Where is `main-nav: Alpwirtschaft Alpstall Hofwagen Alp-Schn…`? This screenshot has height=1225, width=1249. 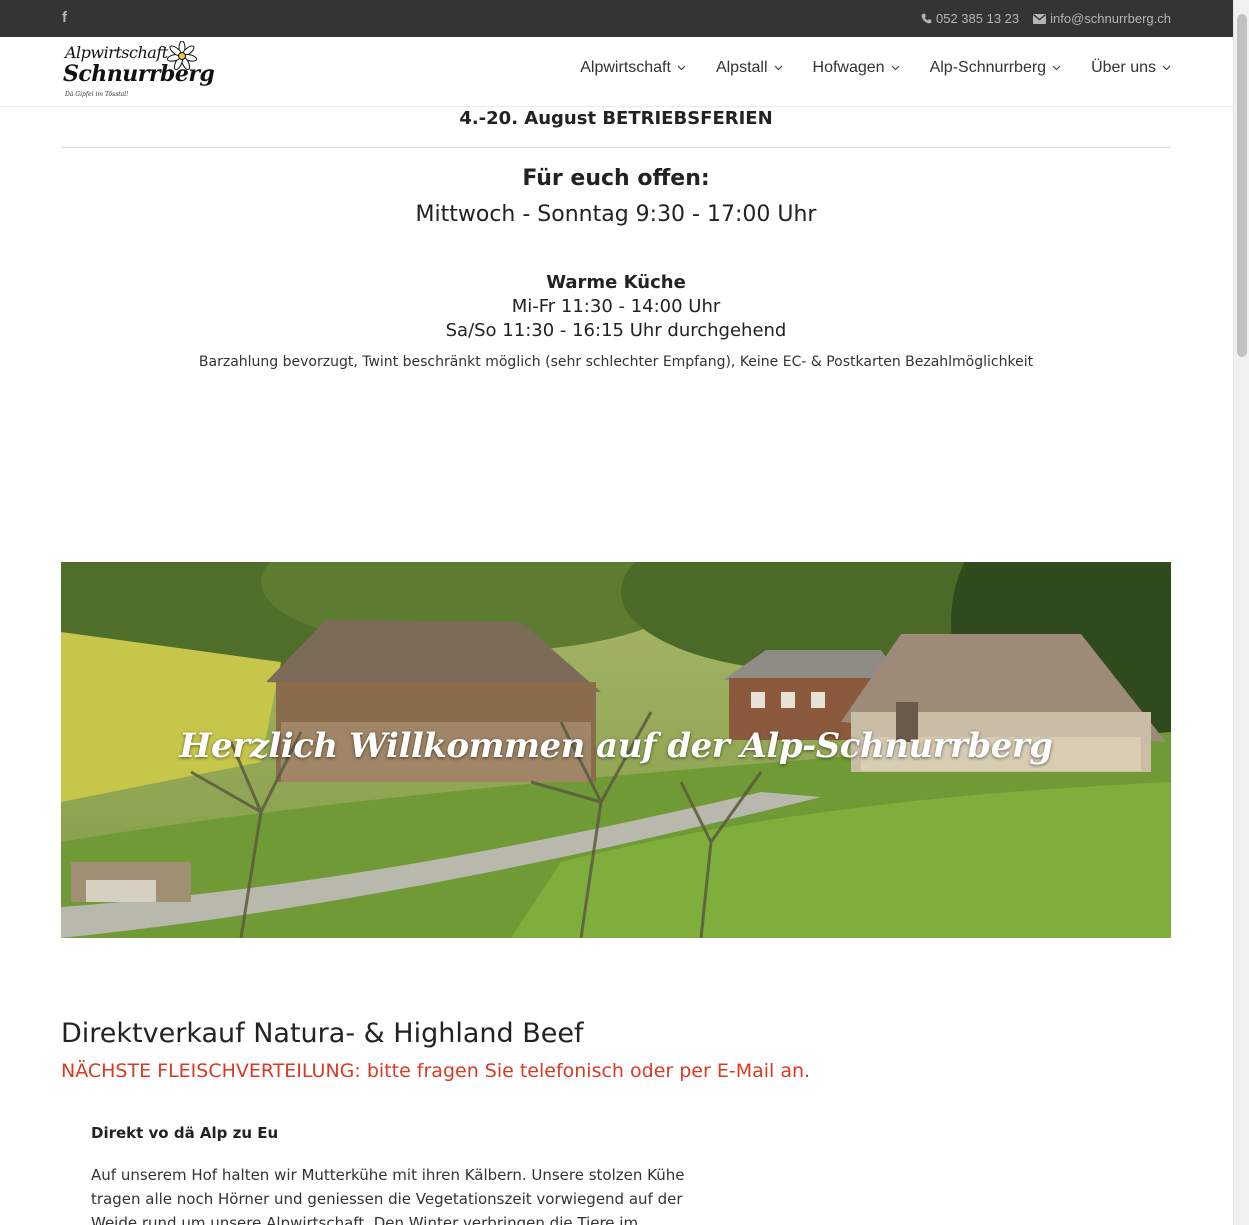
main-nav: Alpwirtschaft Alpstall Hofwagen Alp-Schn… is located at coordinates (875, 68).